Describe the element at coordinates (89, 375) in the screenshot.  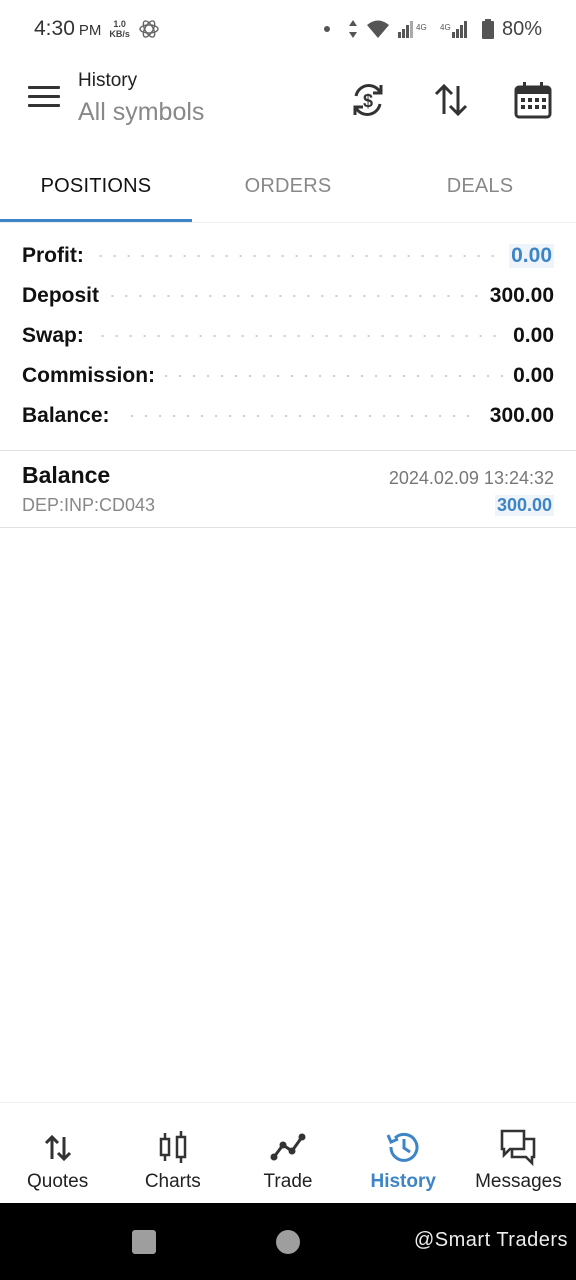
I see `commission-label: Commission:` at that location.